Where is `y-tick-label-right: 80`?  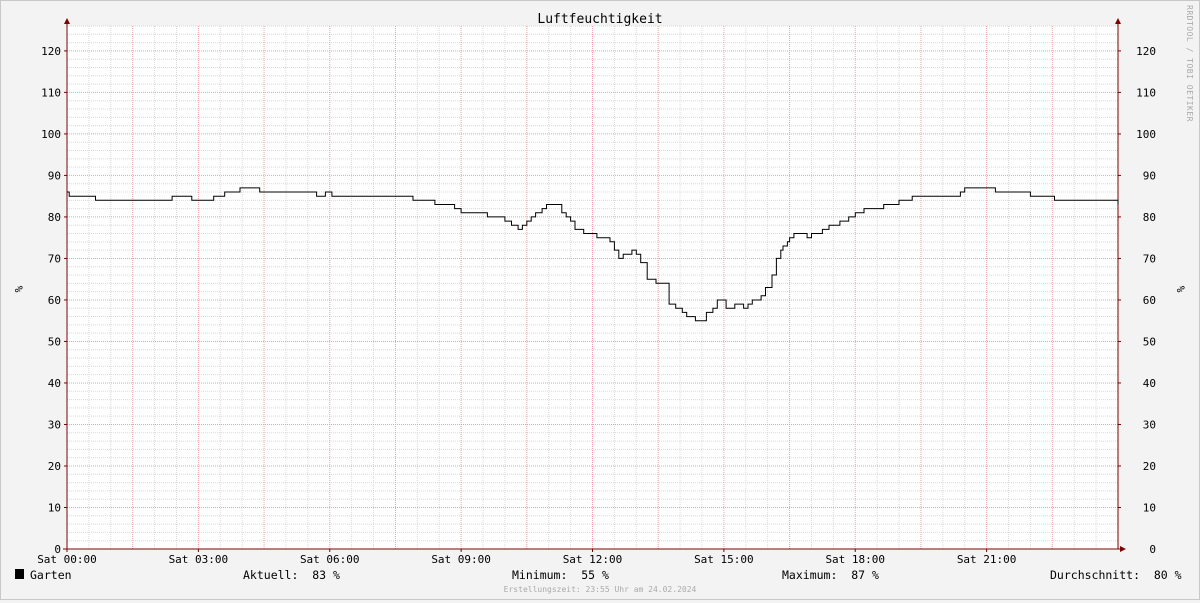
y-tick-label-right: 80 is located at coordinates (1149, 217).